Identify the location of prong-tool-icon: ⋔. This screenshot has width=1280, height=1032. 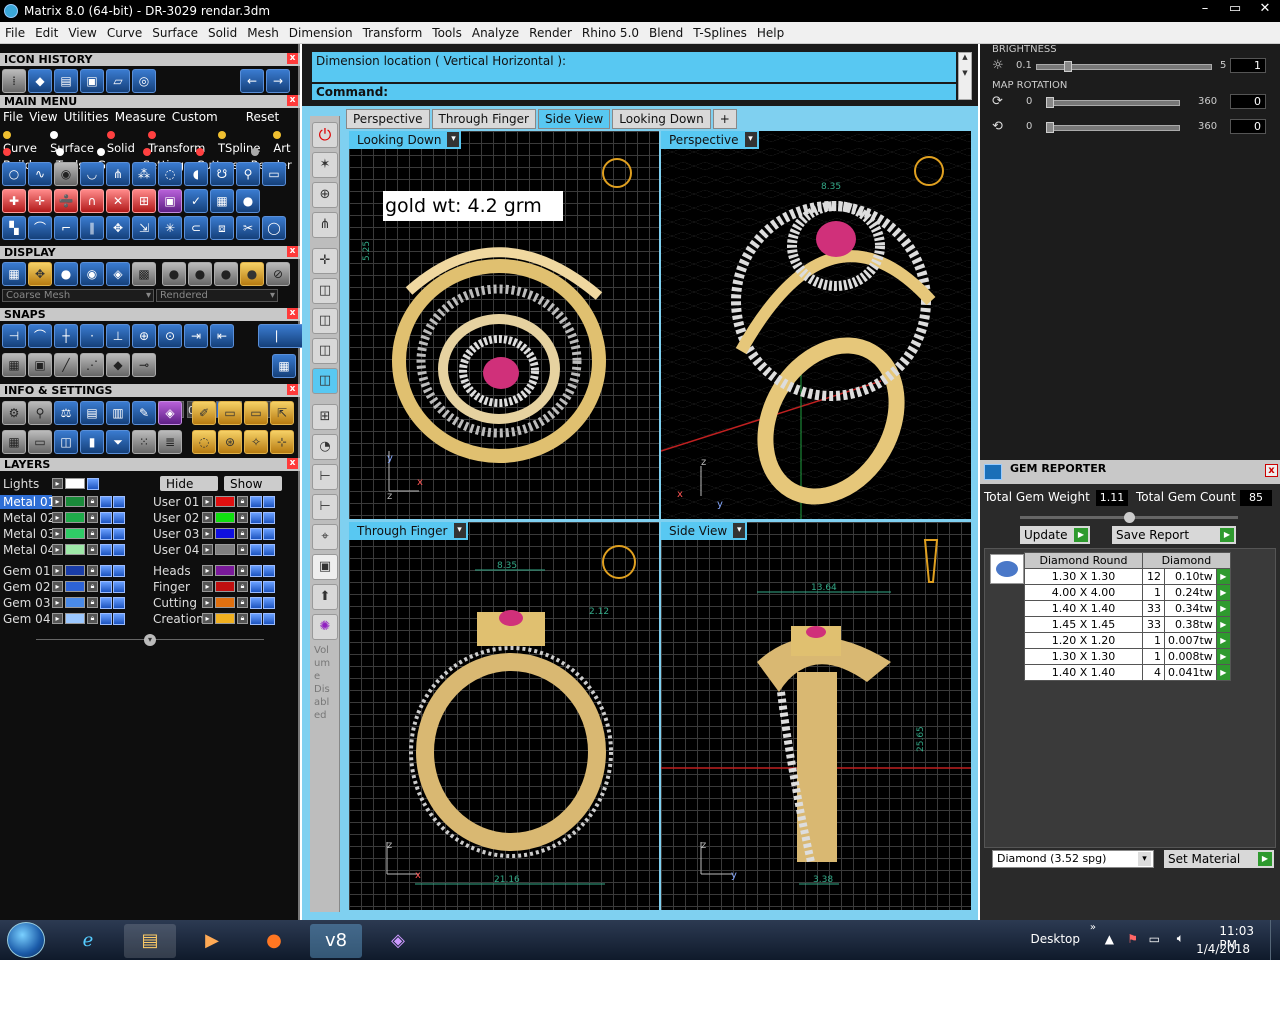
(118, 174).